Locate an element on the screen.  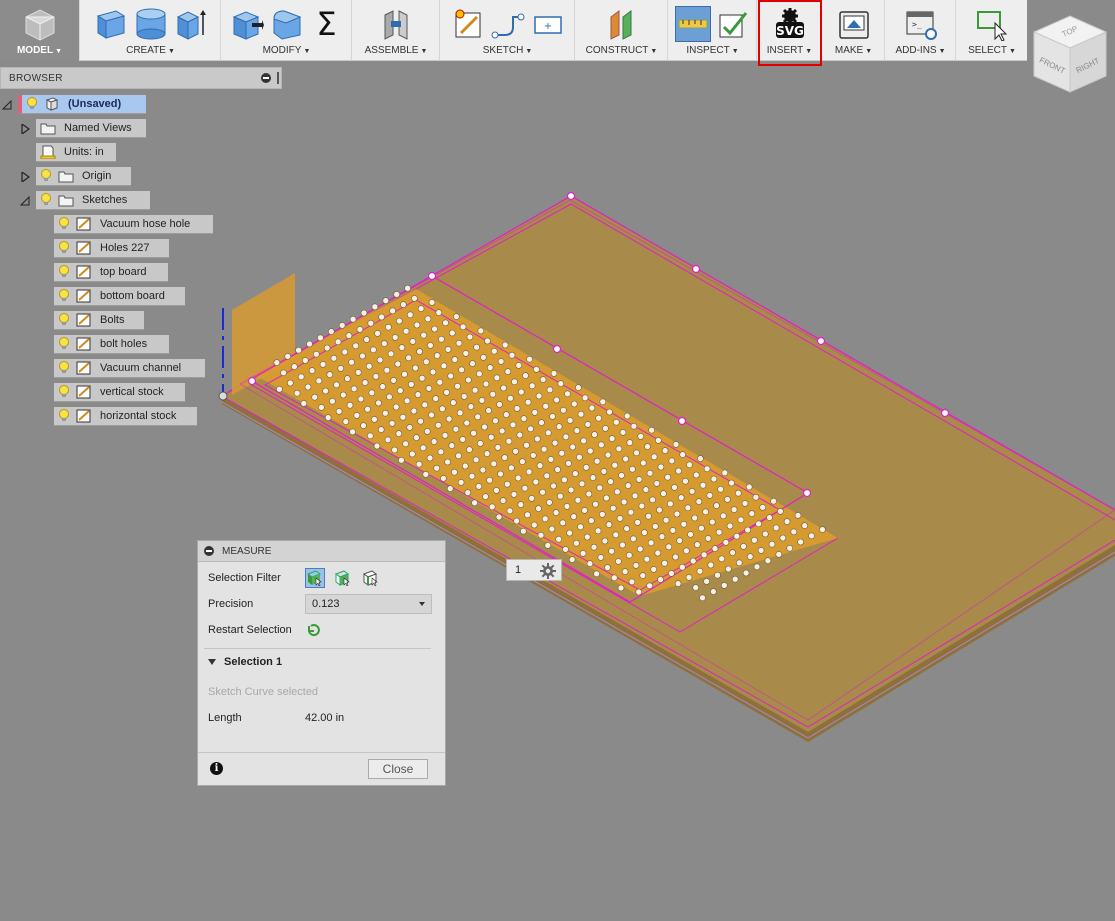
gear-icon is located at coordinates (548, 571).